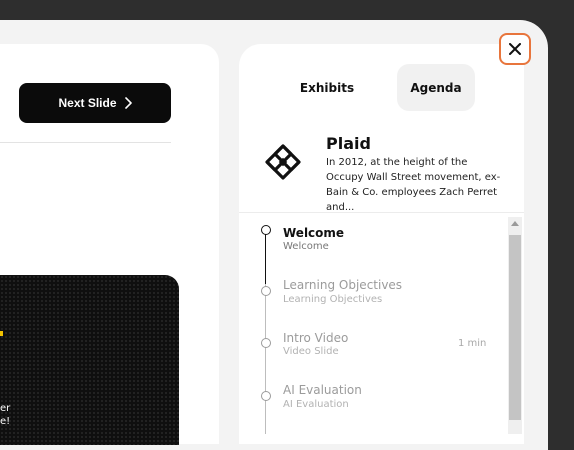 This screenshot has height=450, width=574. Describe the element at coordinates (316, 404) in the screenshot. I see `agenda-item-subtitle: AI Evaluation` at that location.